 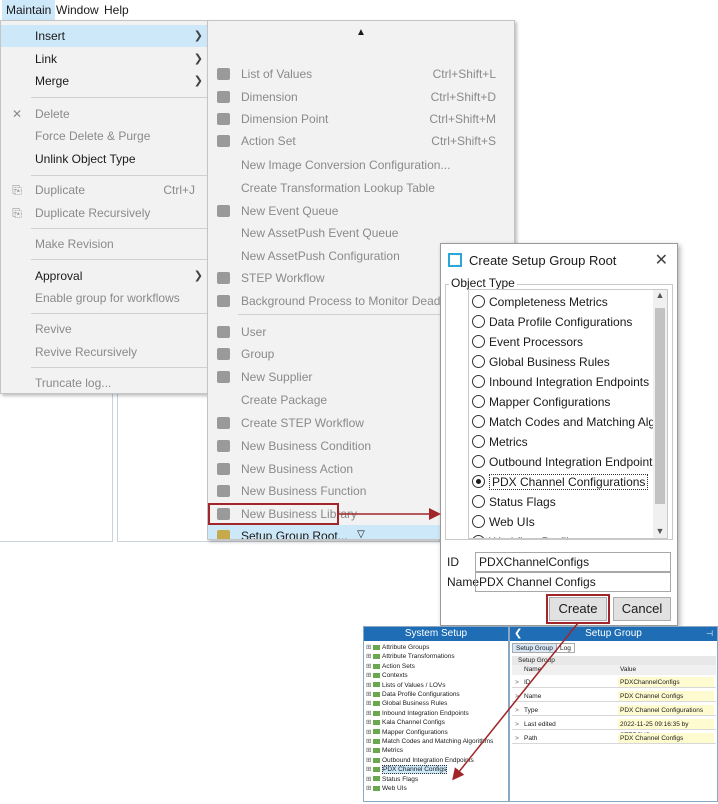 I want to click on menu-item-revive: Revive, so click(x=105, y=329).